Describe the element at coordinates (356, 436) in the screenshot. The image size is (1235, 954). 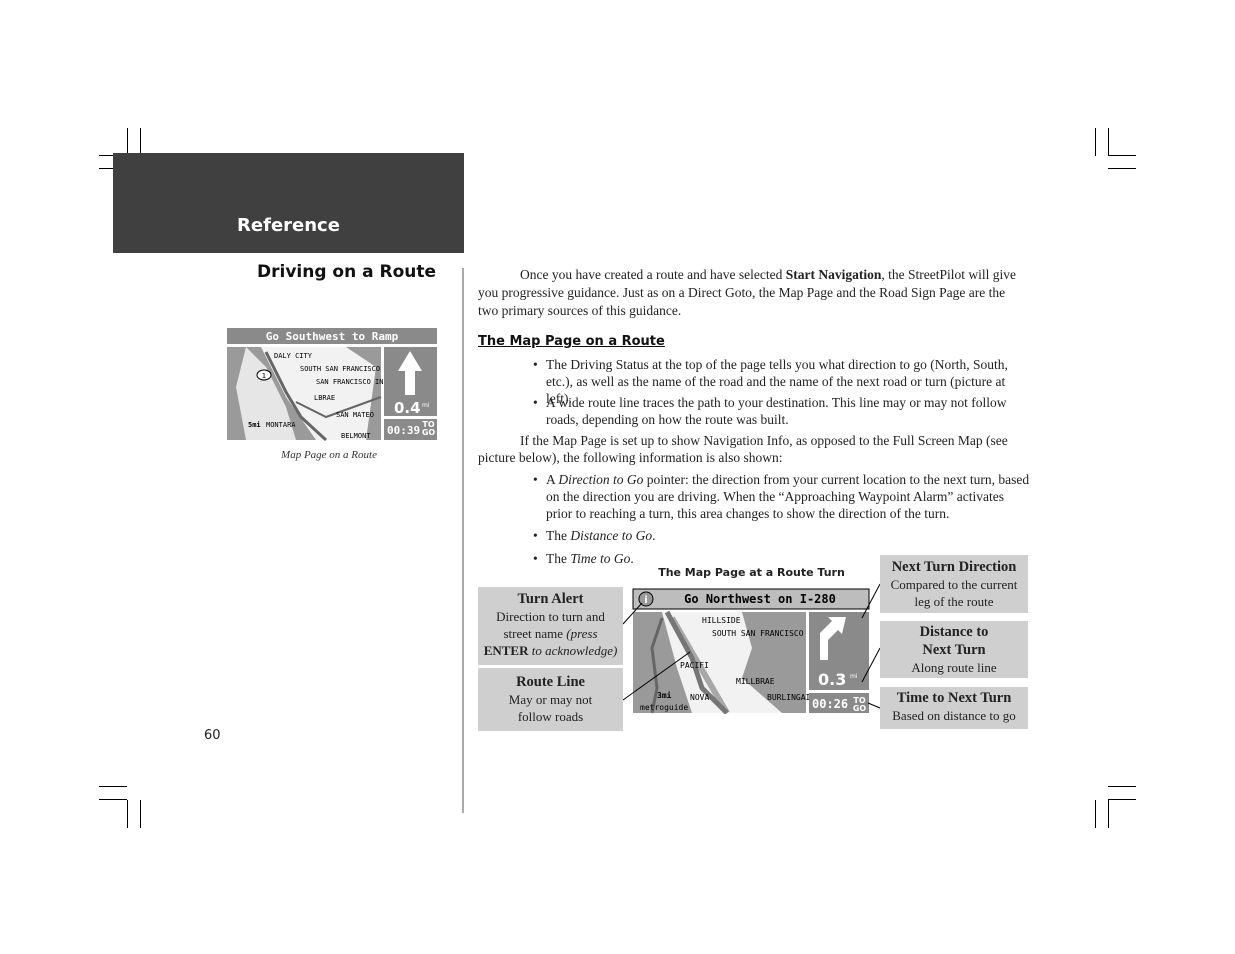
I see `svg-text: BELMONT` at that location.